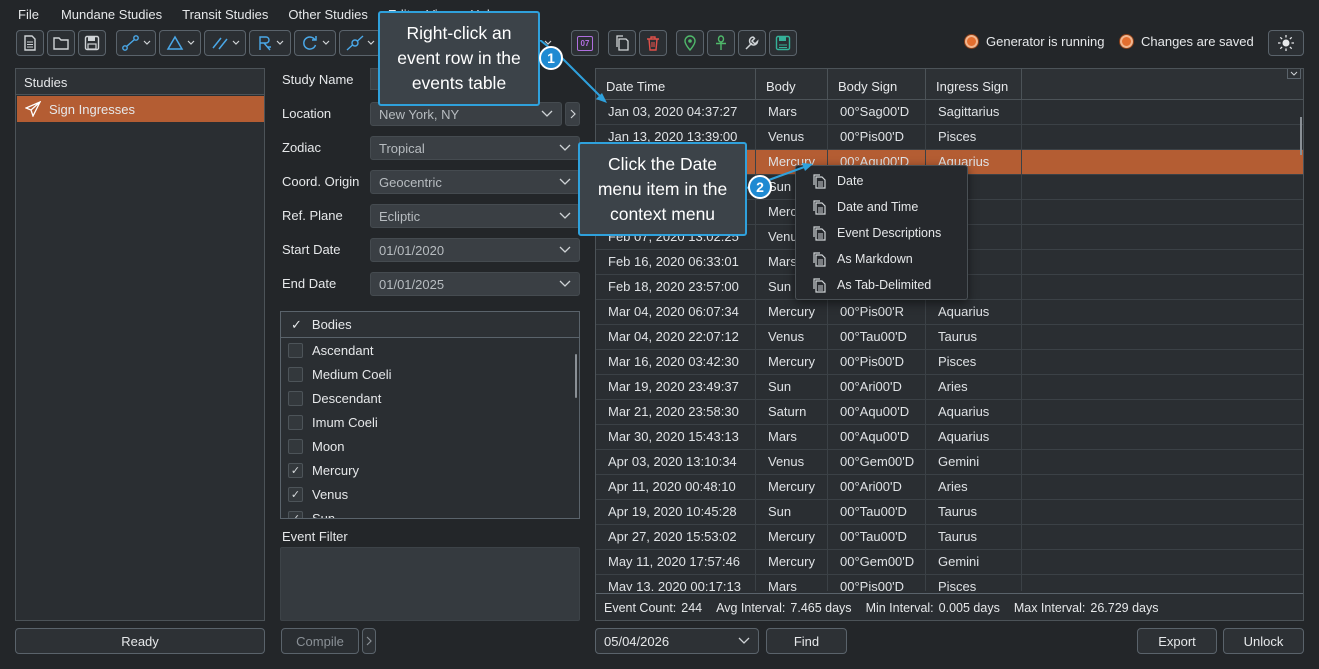 Image resolution: width=1319 pixels, height=669 pixels. Describe the element at coordinates (877, 84) in the screenshot. I see `column-body-sign: Body Sign` at that location.